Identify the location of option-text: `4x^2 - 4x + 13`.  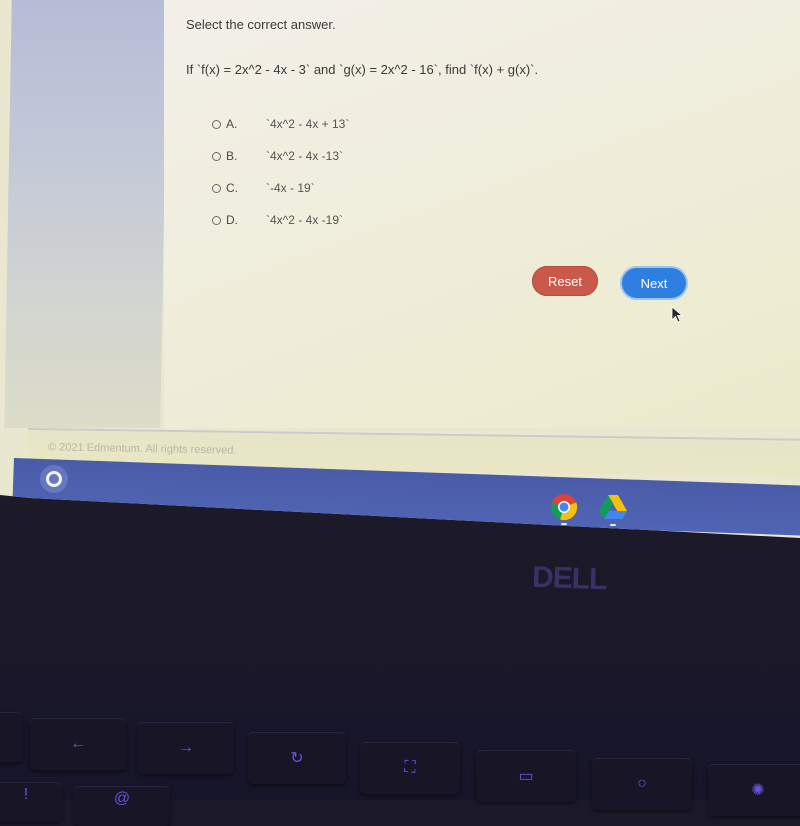
(308, 124).